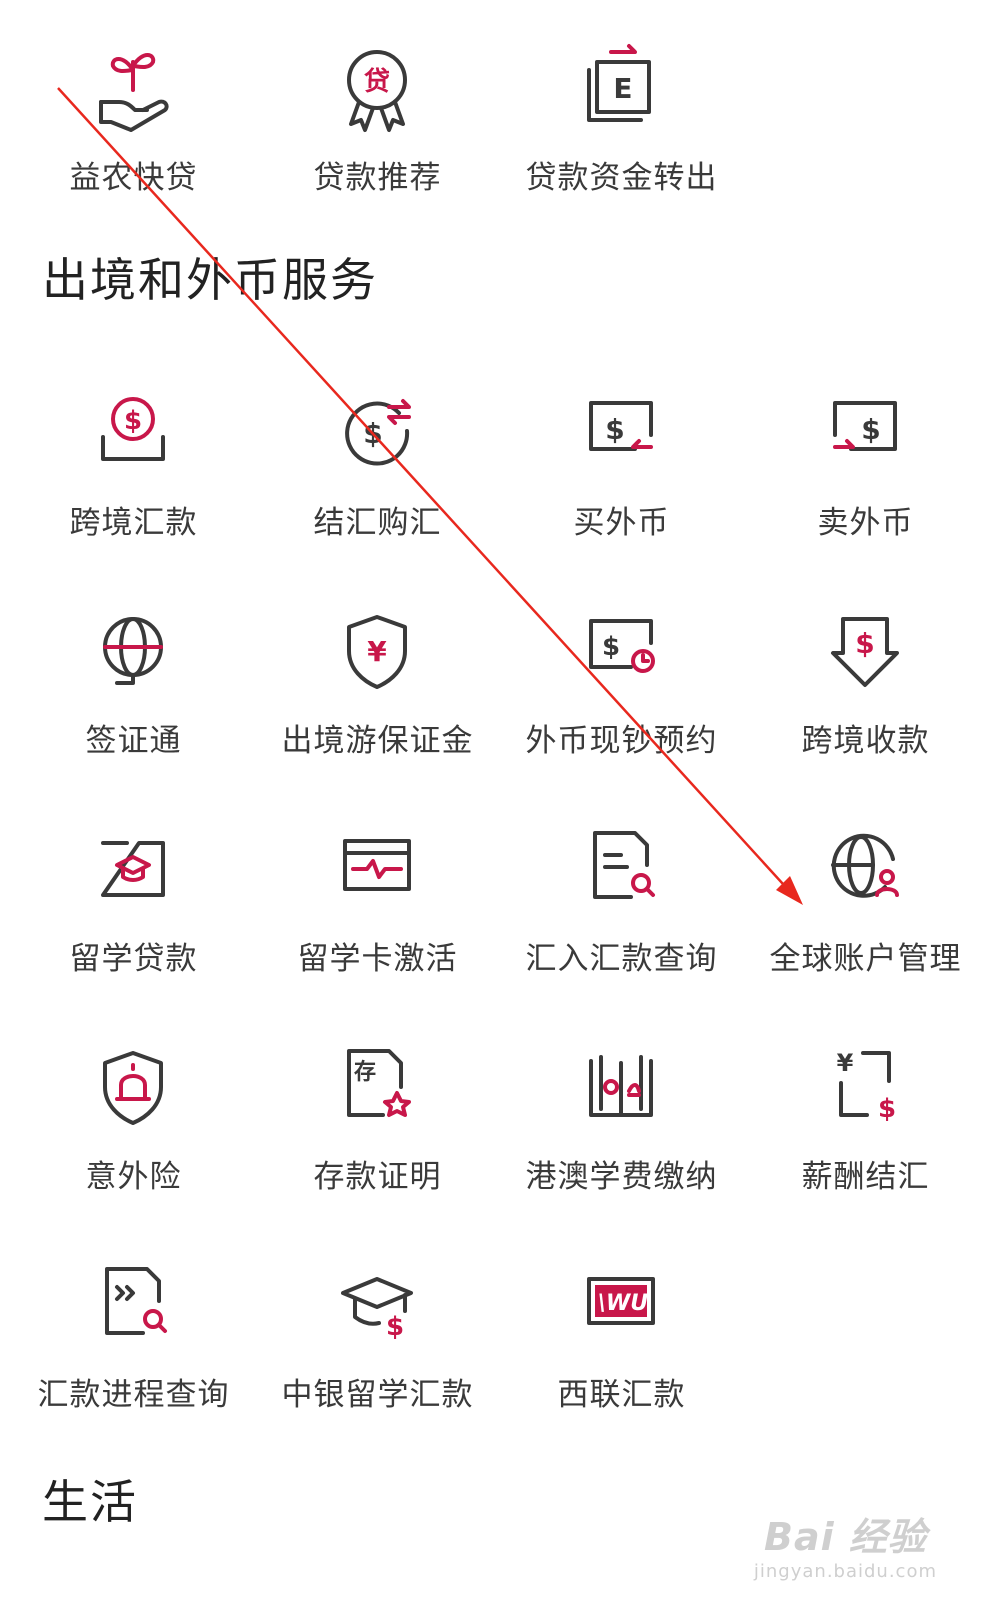  Describe the element at coordinates (377, 81) in the screenshot. I see `svg-text: 贷` at that location.